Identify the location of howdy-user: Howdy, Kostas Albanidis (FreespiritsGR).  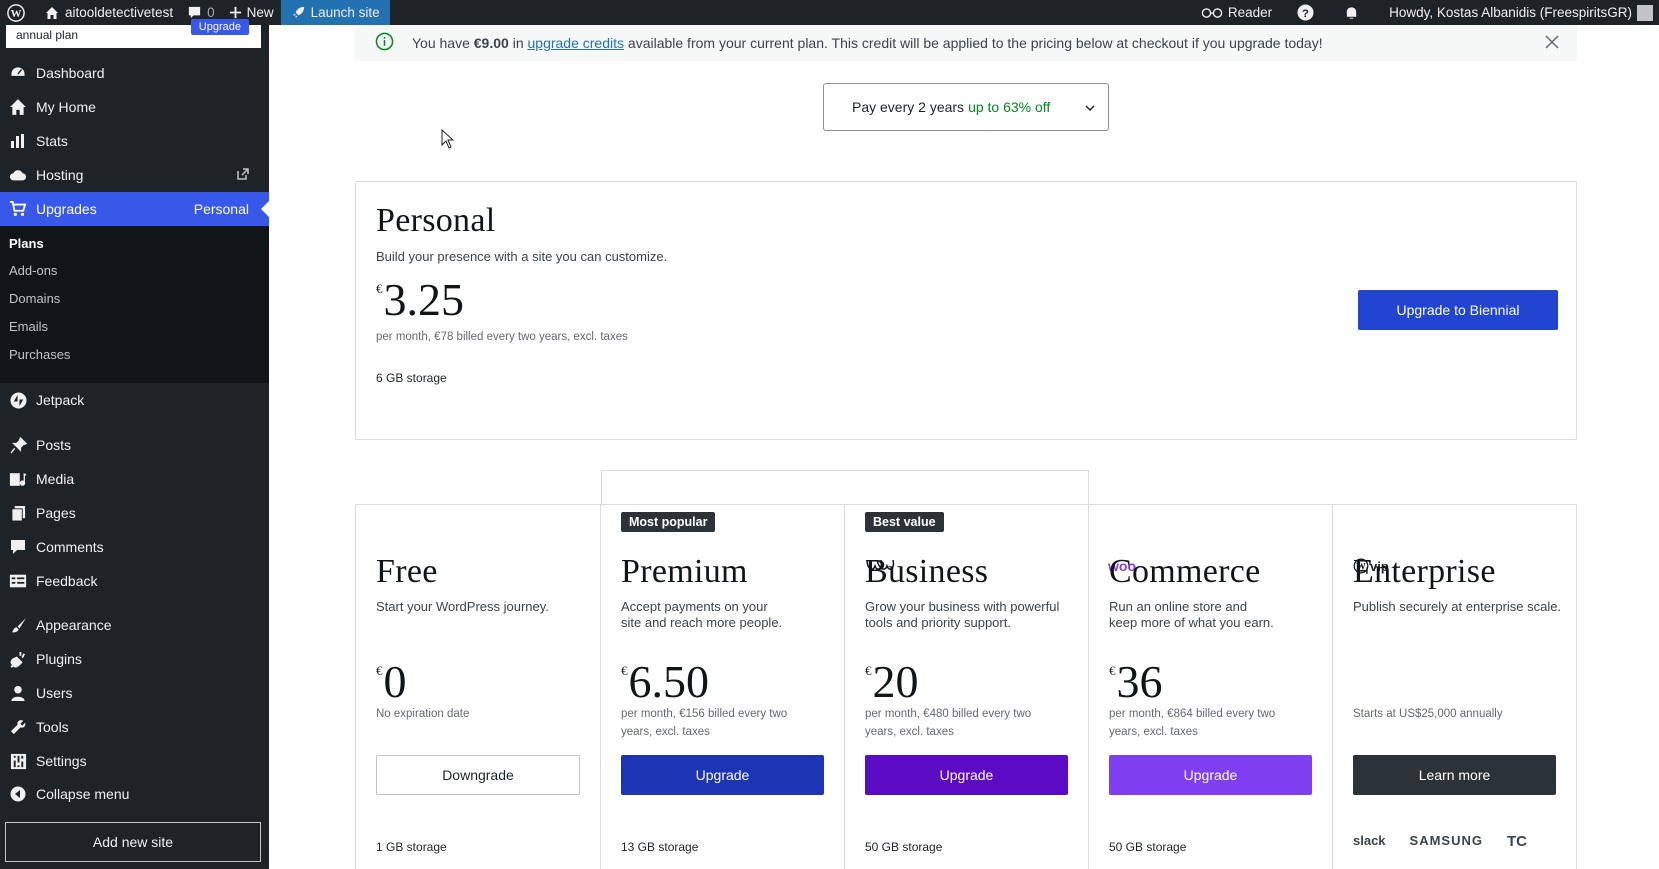
(1510, 12).